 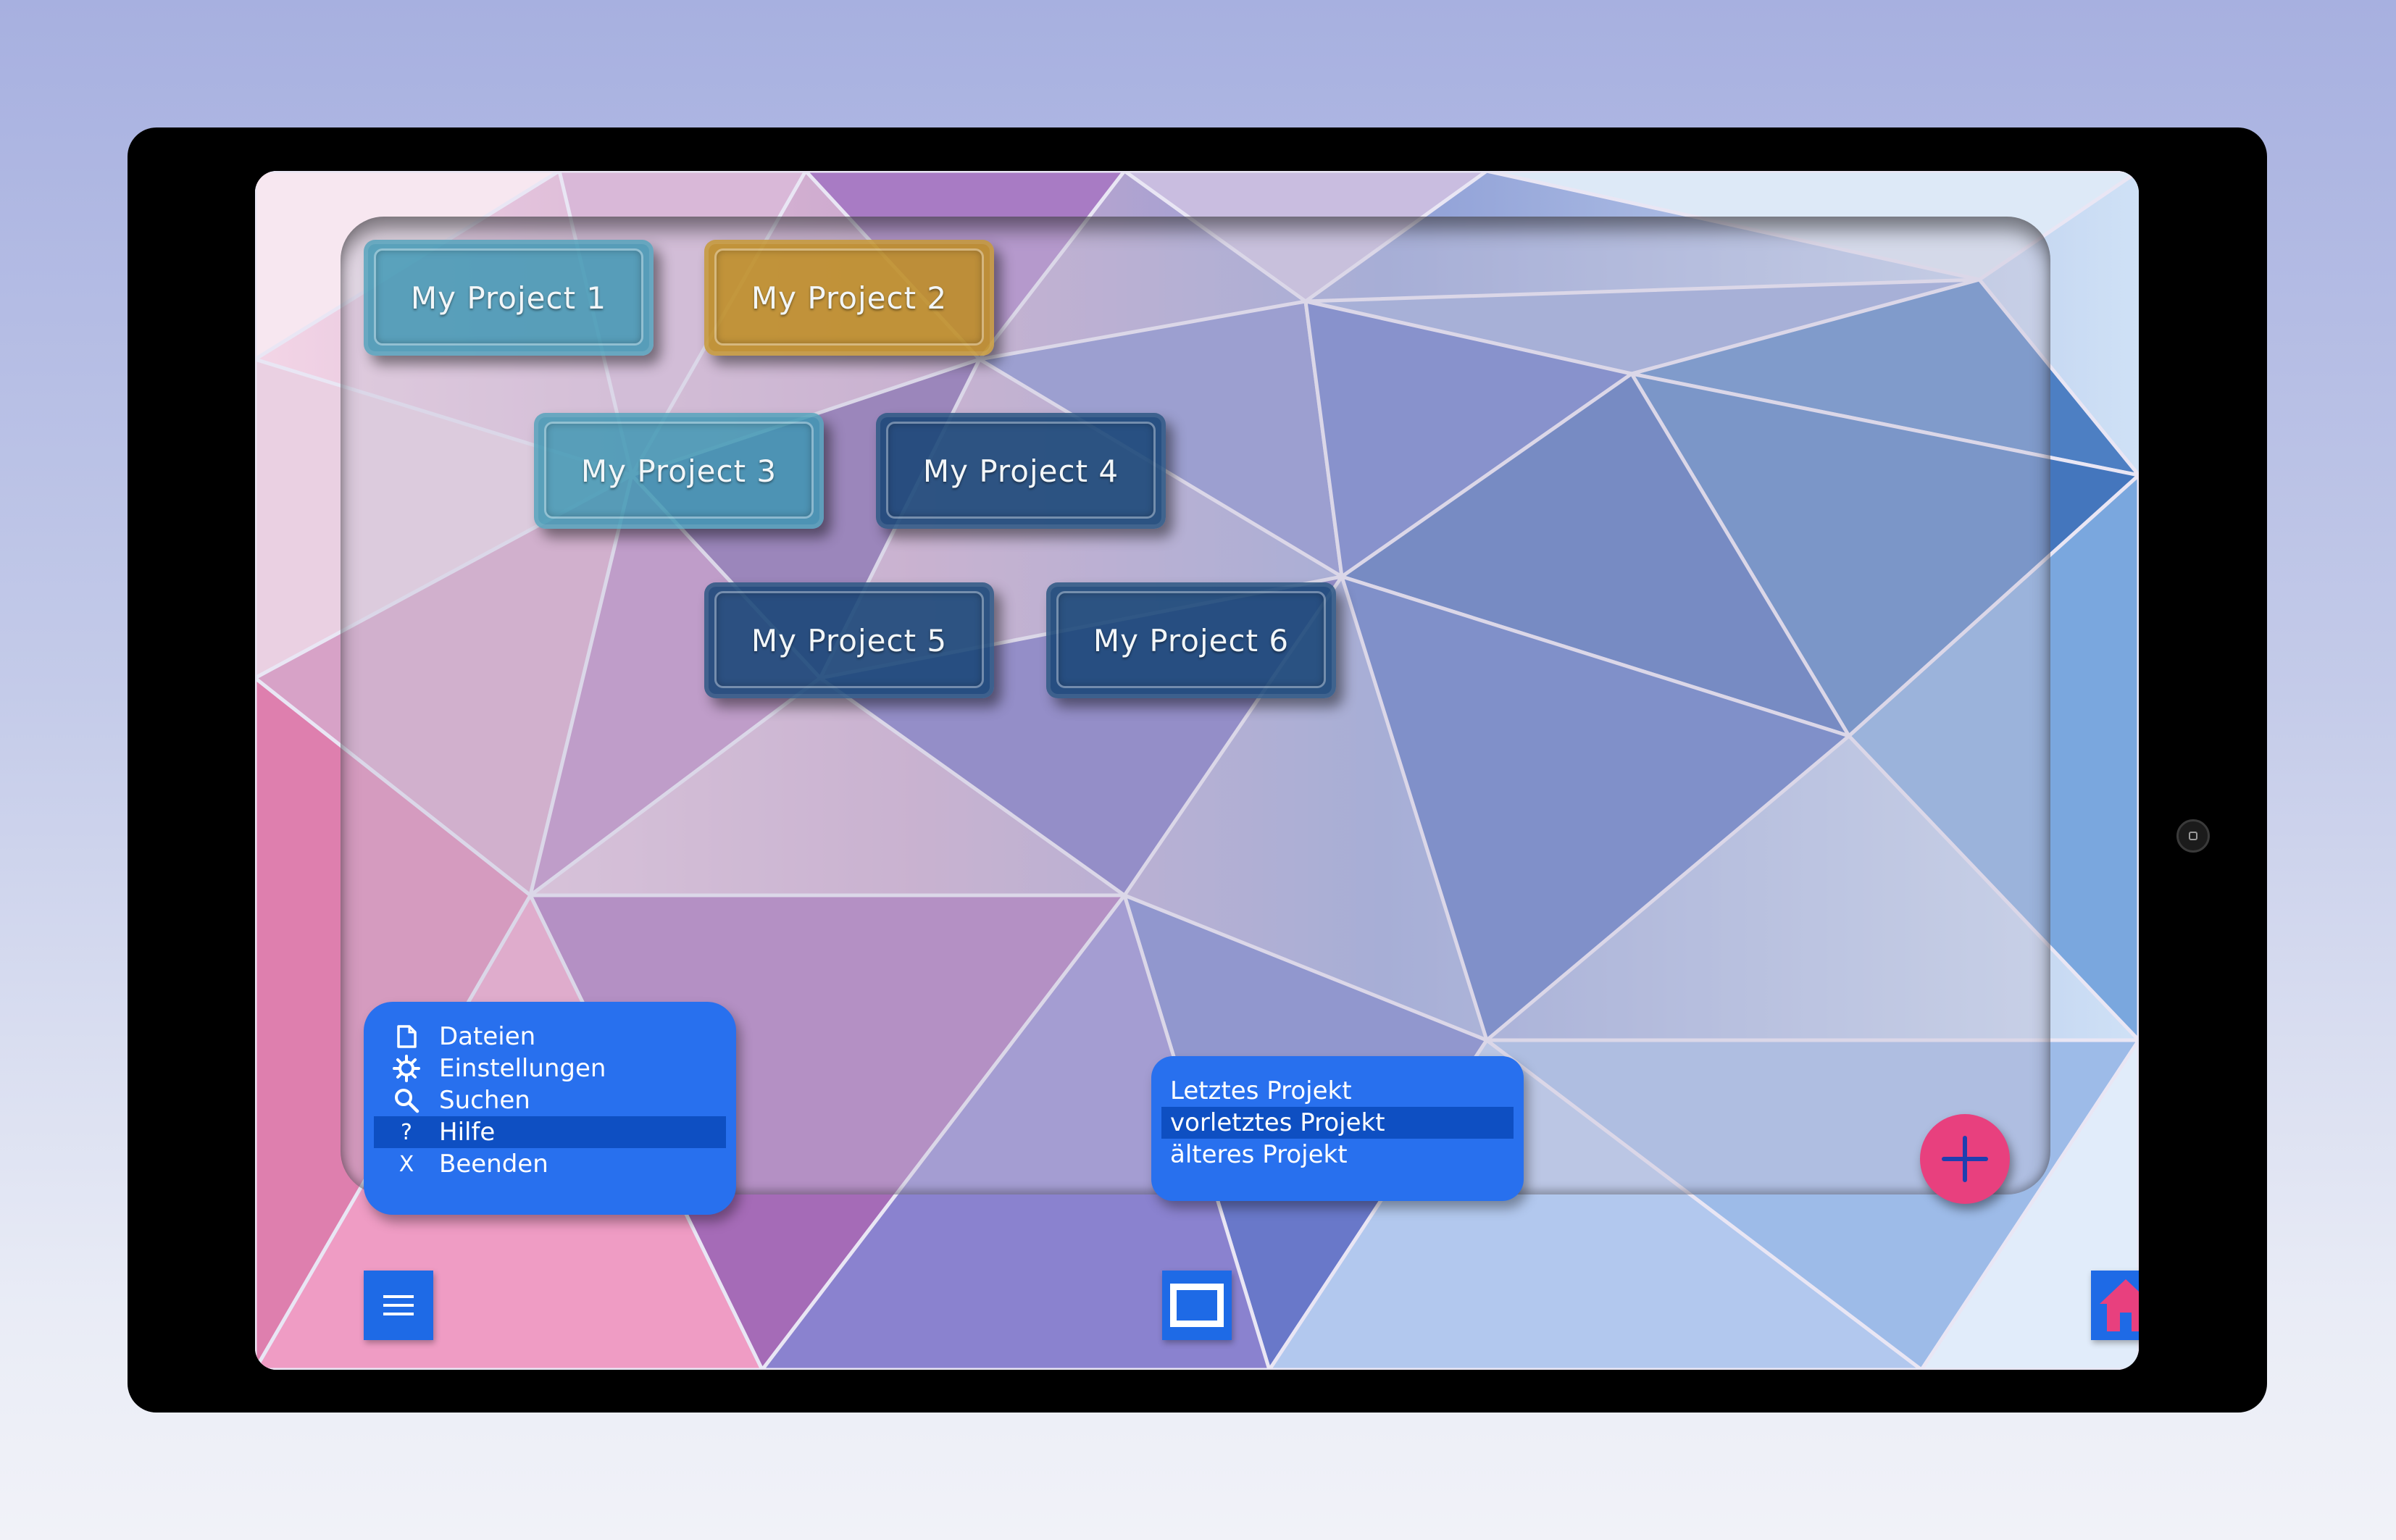 What do you see at coordinates (550, 1100) in the screenshot?
I see `menu-item-suchen: Suchen` at bounding box center [550, 1100].